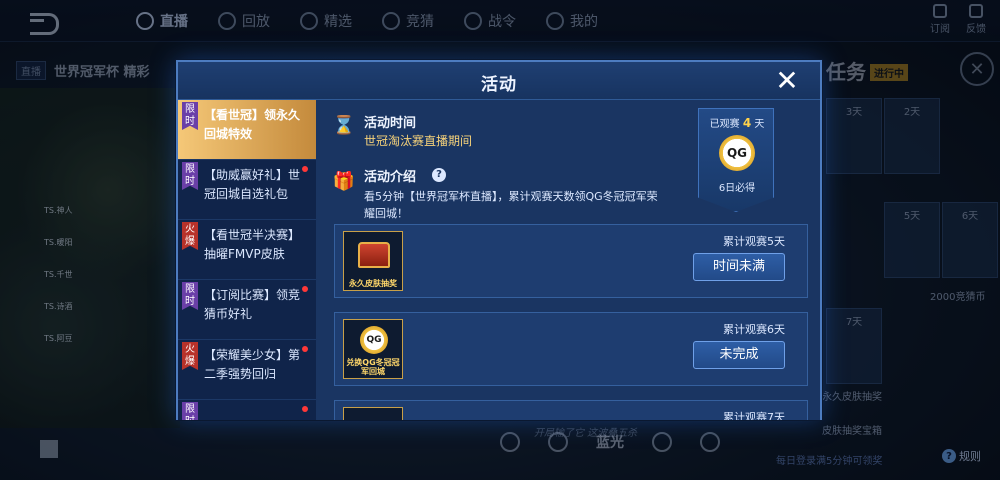 This screenshot has width=1000, height=480. What do you see at coordinates (373, 367) in the screenshot?
I see `reward-image-label: 兑换QG冬冠冠军回城` at bounding box center [373, 367].